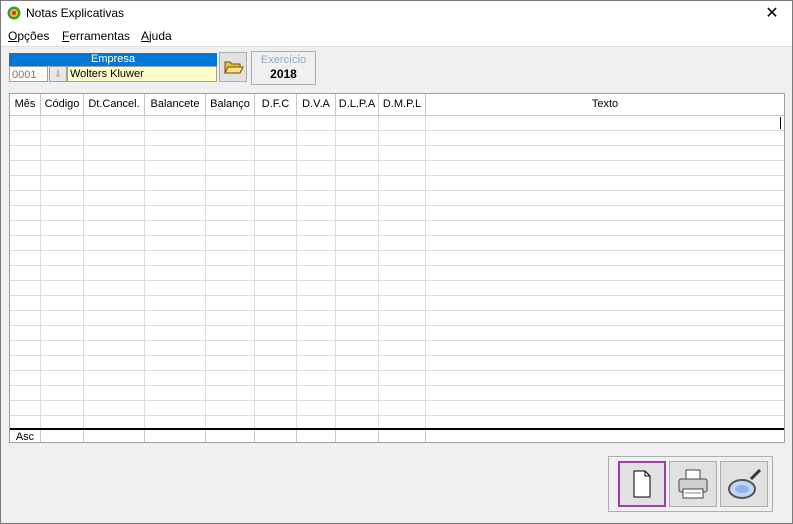  I want to click on col-texto: Texto, so click(605, 104).